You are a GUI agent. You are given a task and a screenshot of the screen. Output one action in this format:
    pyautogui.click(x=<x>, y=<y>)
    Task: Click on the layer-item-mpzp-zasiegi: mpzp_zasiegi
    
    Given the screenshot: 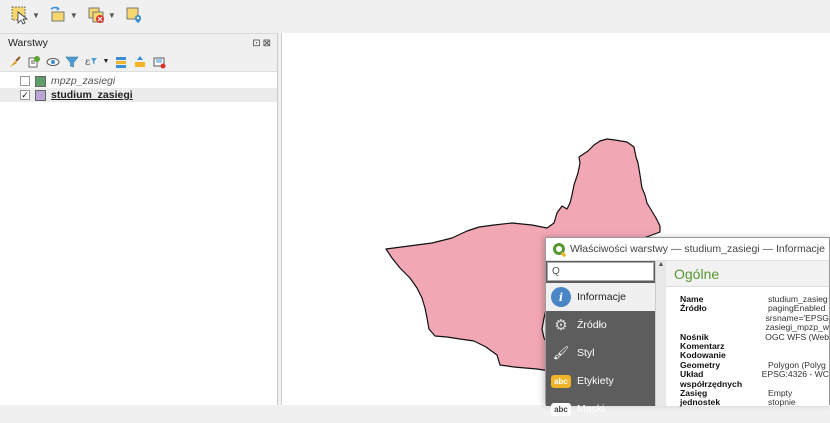 What is the action you would take?
    pyautogui.click(x=138, y=81)
    